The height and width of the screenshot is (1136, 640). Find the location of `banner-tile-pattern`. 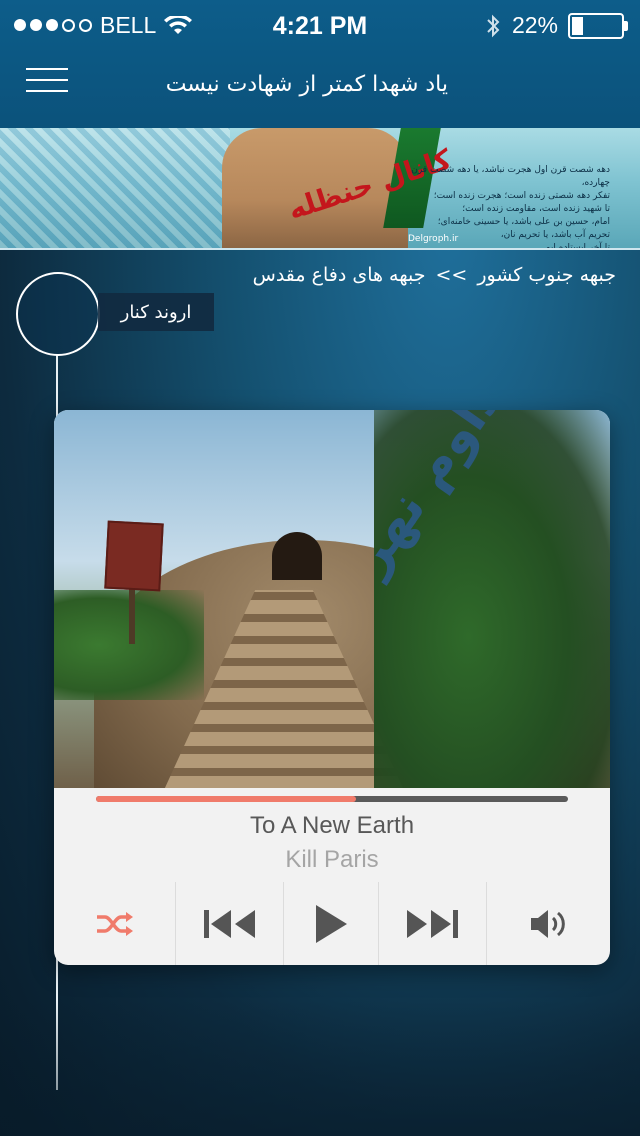

banner-tile-pattern is located at coordinates (115, 188).